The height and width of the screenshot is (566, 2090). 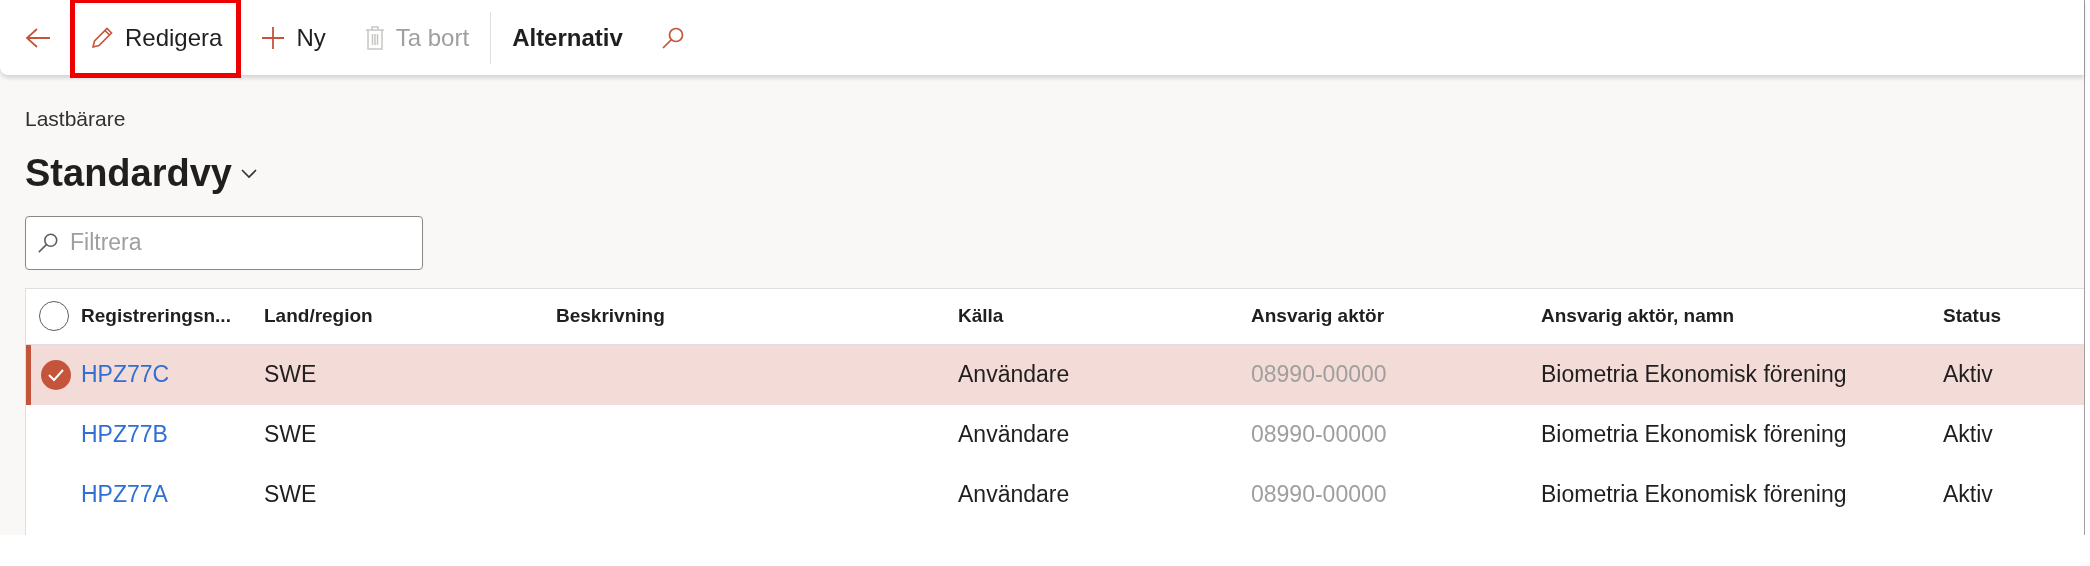 I want to click on table-row: HPZ77A SWE Användare 08990-00000 Biometria Ekonomisk förening Aktiv, so click(x=1055, y=494).